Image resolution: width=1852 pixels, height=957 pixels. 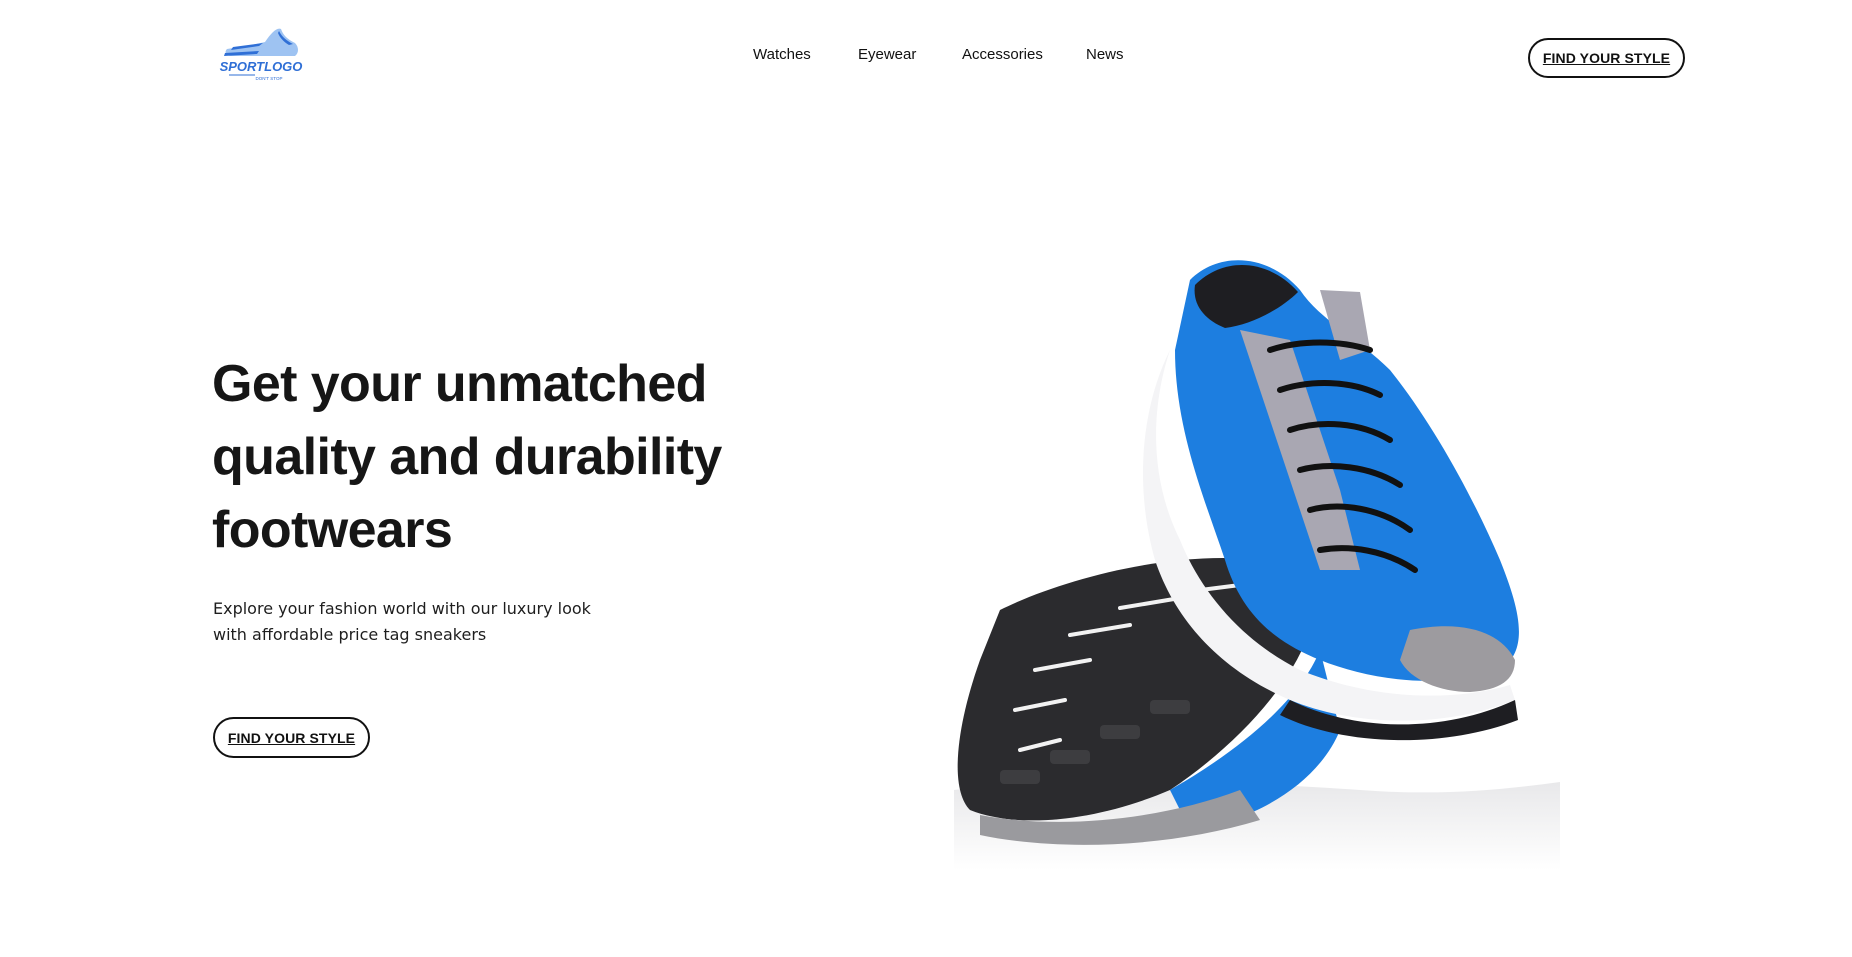 What do you see at coordinates (1002, 54) in the screenshot?
I see `nav-item-accessories: Accessories` at bounding box center [1002, 54].